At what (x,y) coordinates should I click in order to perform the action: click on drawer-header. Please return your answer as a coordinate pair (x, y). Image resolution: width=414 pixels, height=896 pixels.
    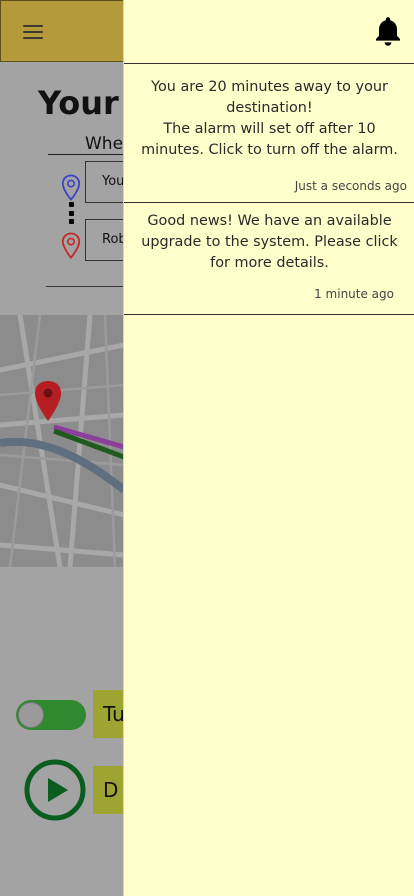
    Looking at the image, I should click on (269, 32).